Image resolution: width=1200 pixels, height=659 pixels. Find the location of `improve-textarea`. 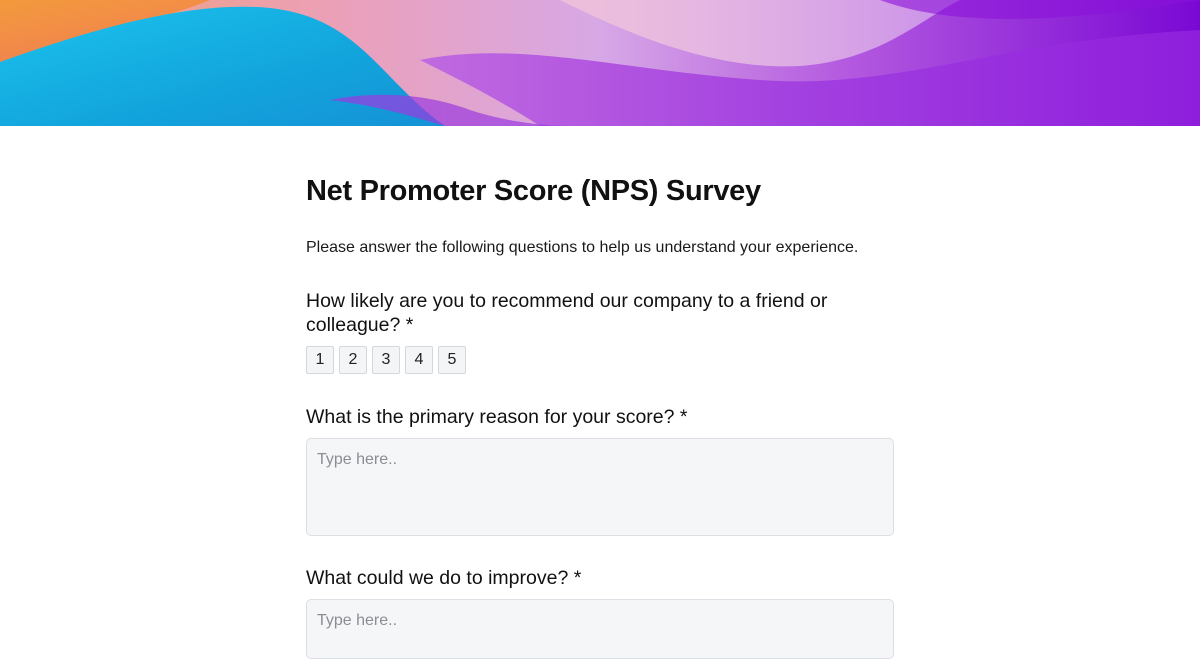

improve-textarea is located at coordinates (600, 629).